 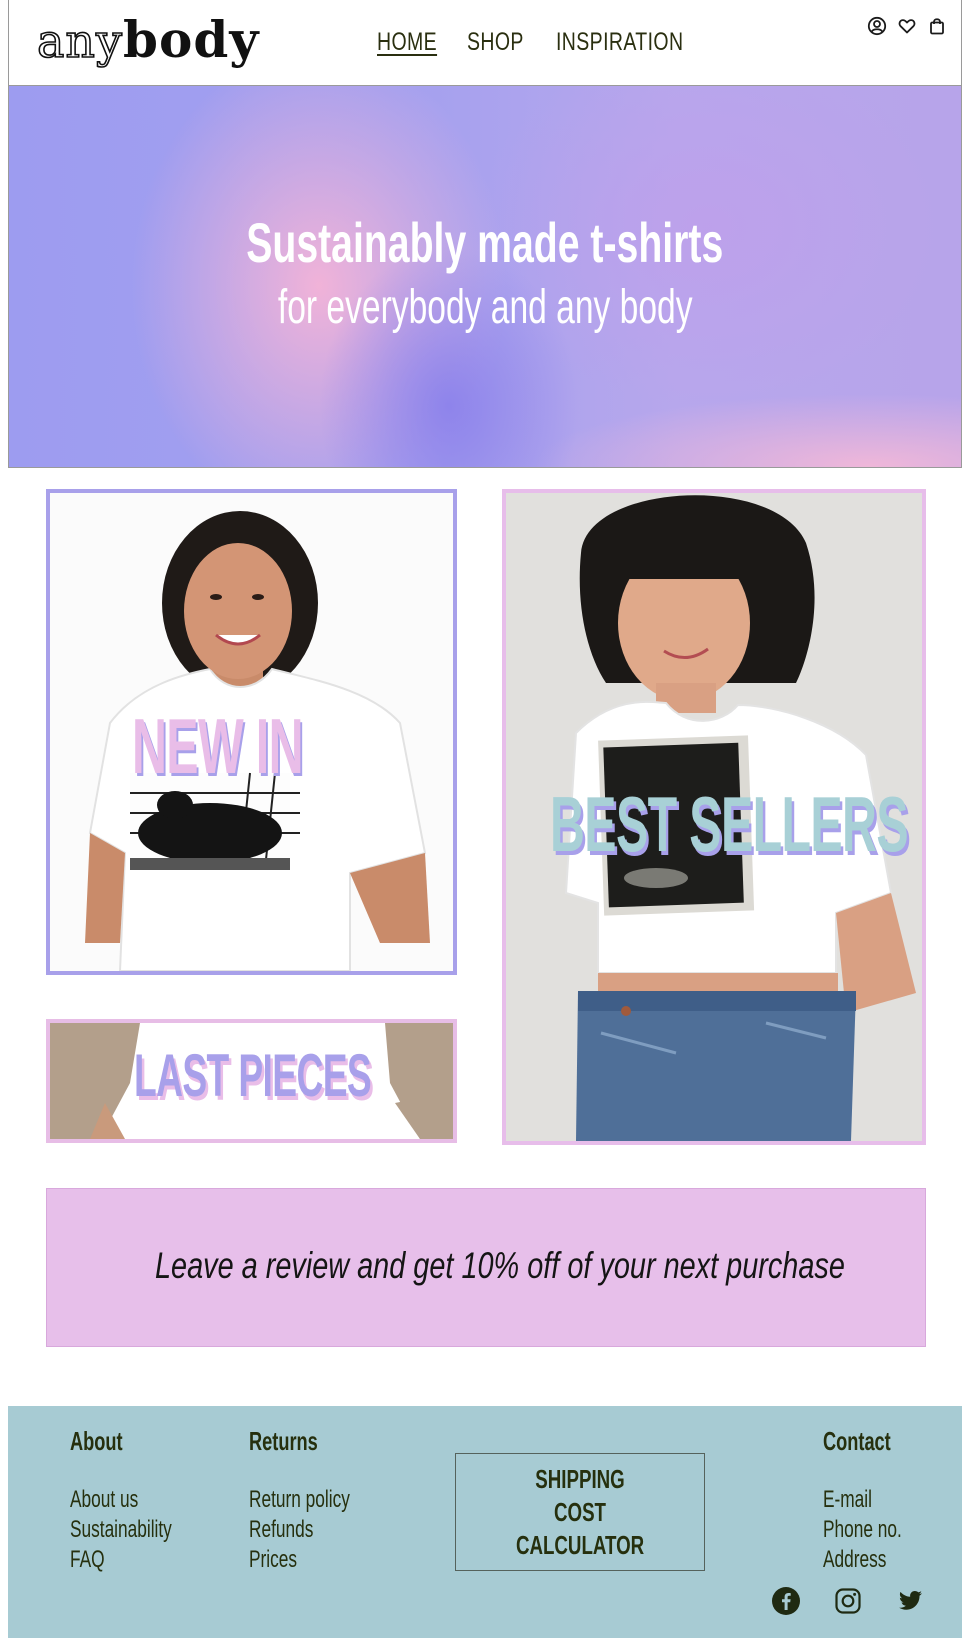 I want to click on instagram-icon, so click(x=848, y=1601).